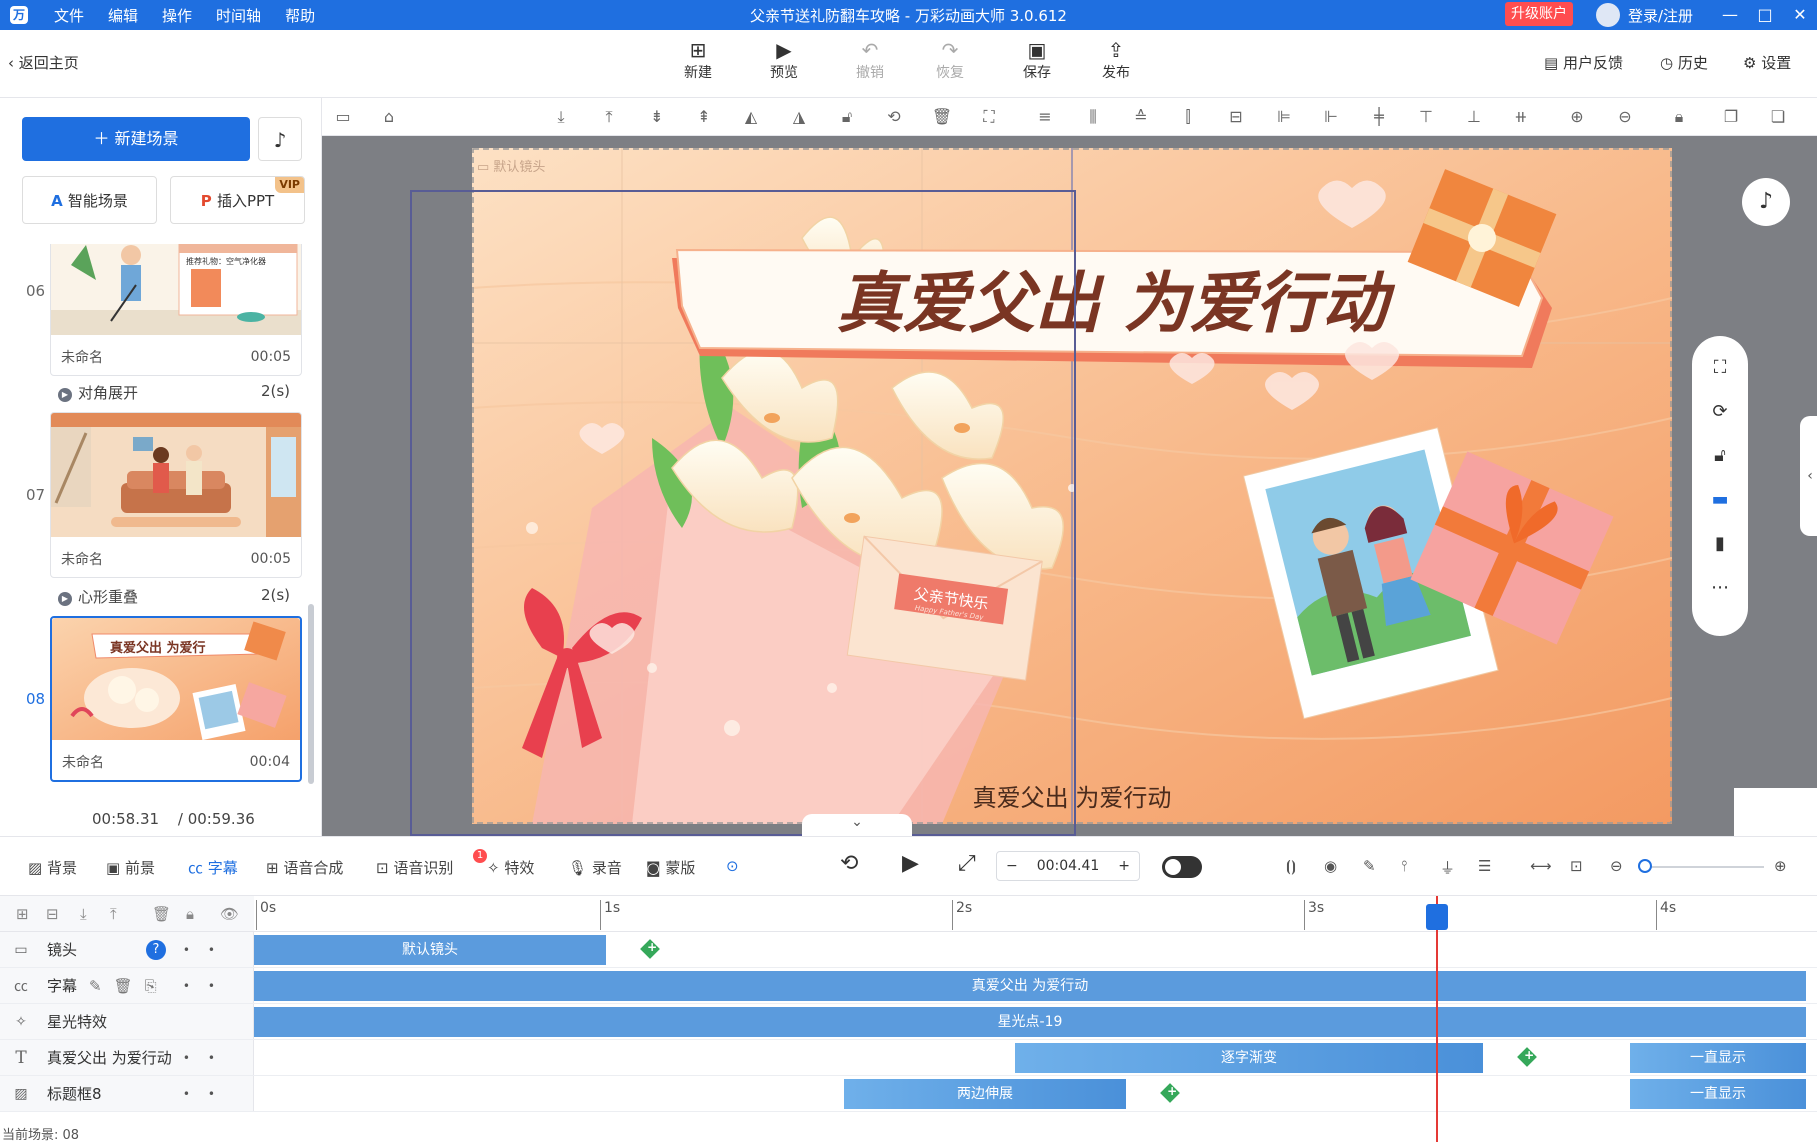 This screenshot has width=1817, height=1142. Describe the element at coordinates (1141, 117) in the screenshot. I see `distribute-v-icon: ≙` at that location.